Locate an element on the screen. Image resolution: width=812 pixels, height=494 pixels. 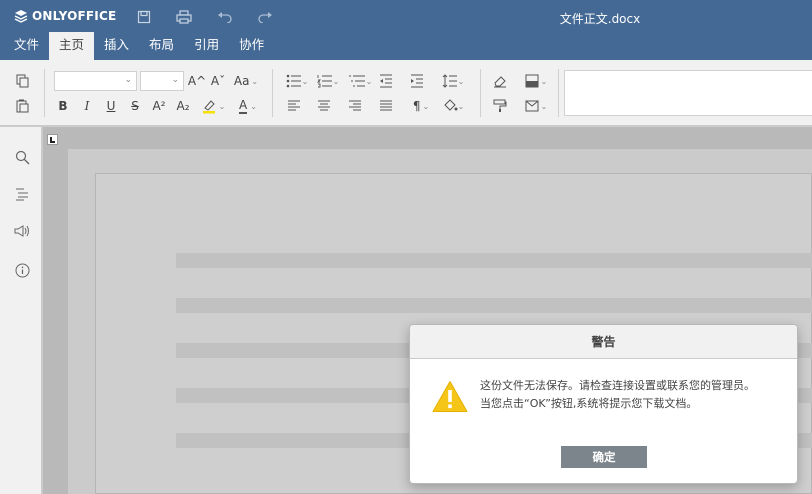
search-icon is located at coordinates (22, 157).